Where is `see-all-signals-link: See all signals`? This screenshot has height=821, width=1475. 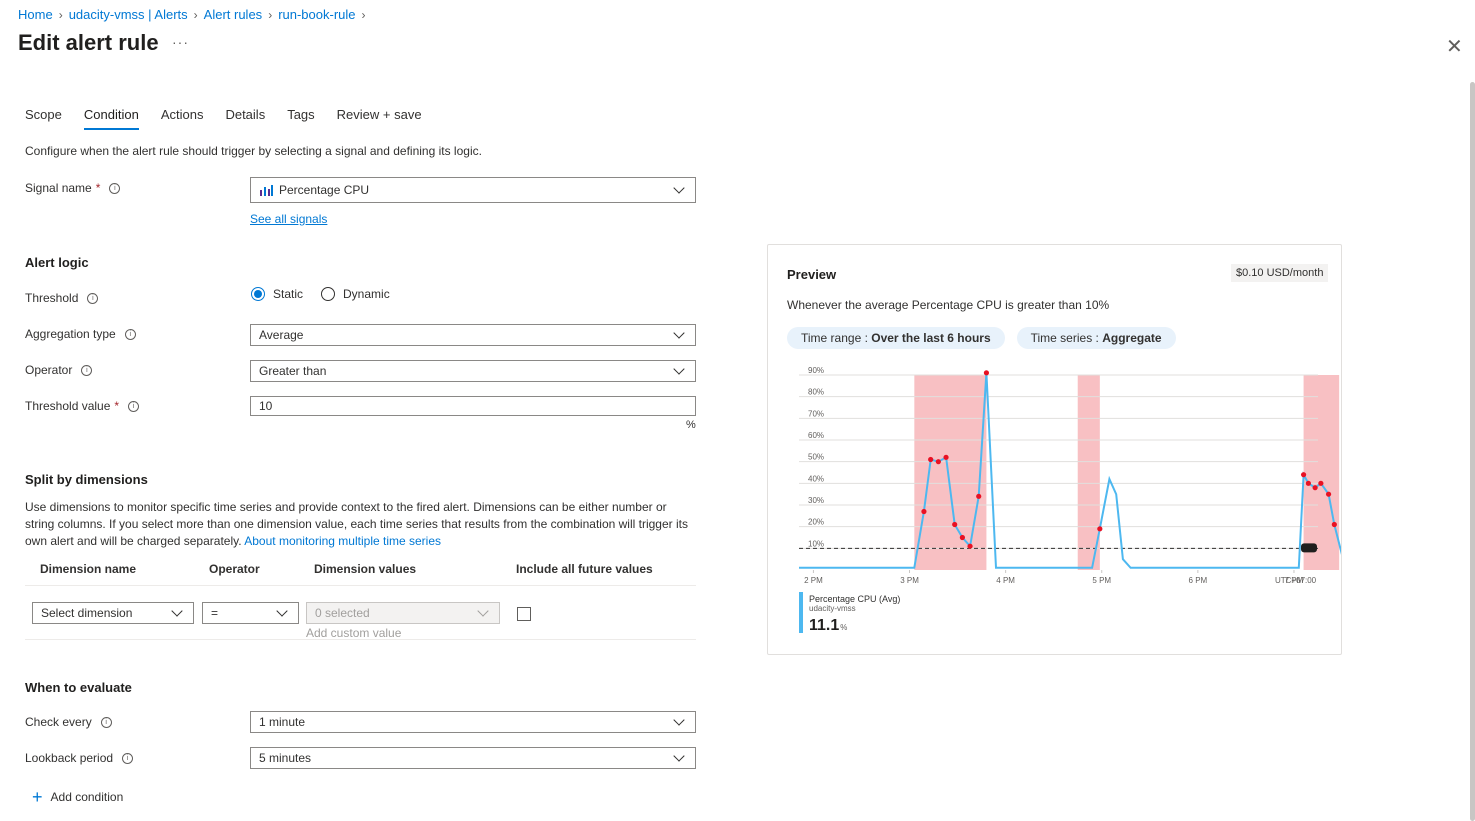 see-all-signals-link: See all signals is located at coordinates (288, 219).